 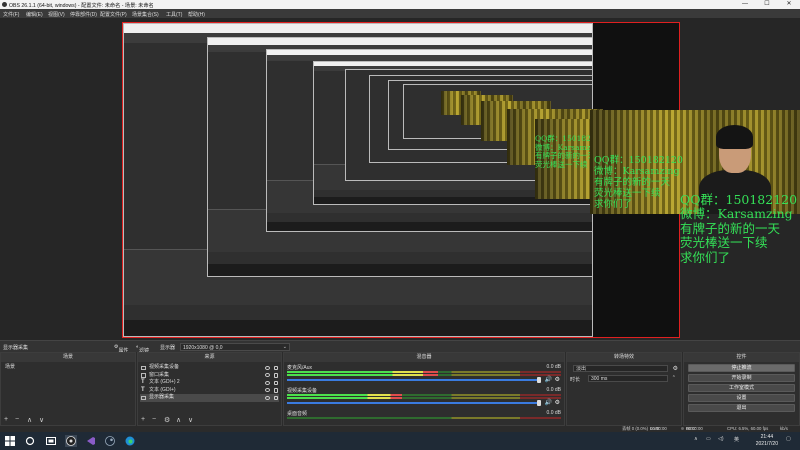 What do you see at coordinates (110, 441) in the screenshot?
I see `steam-icon` at bounding box center [110, 441].